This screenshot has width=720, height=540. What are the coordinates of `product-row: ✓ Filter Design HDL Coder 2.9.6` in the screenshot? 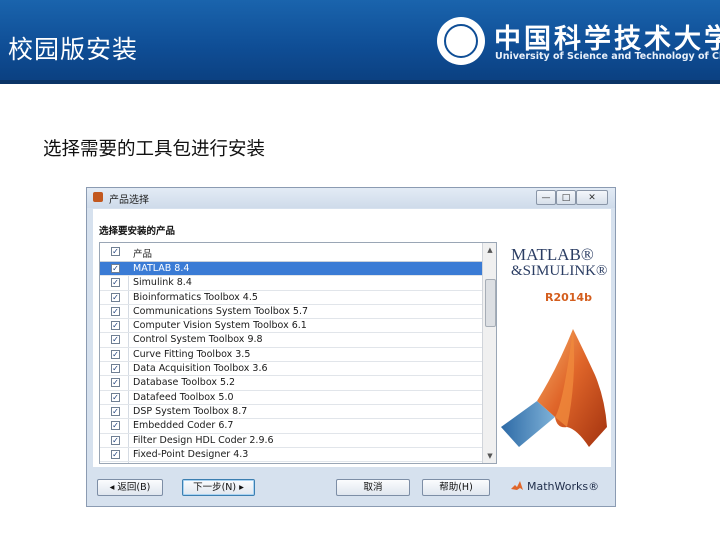 It's located at (291, 441).